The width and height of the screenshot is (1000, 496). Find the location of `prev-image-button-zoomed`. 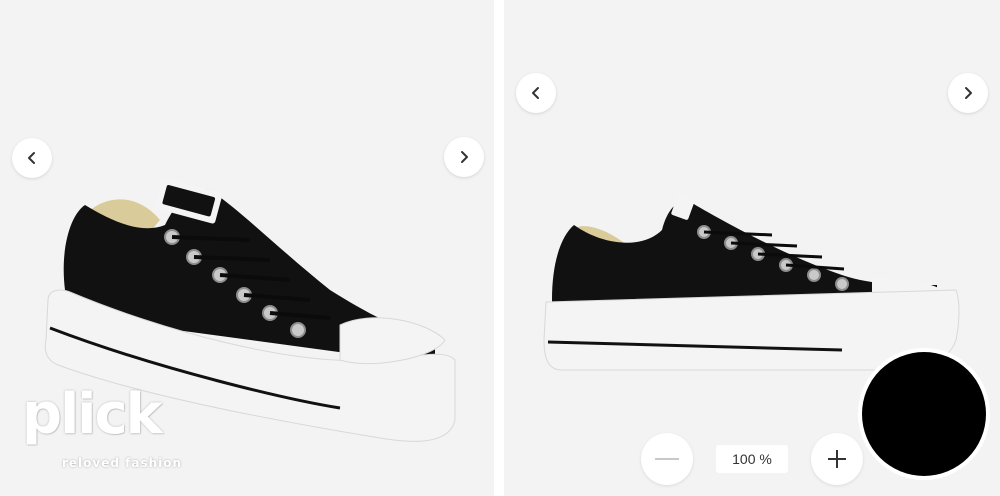

prev-image-button-zoomed is located at coordinates (536, 93).